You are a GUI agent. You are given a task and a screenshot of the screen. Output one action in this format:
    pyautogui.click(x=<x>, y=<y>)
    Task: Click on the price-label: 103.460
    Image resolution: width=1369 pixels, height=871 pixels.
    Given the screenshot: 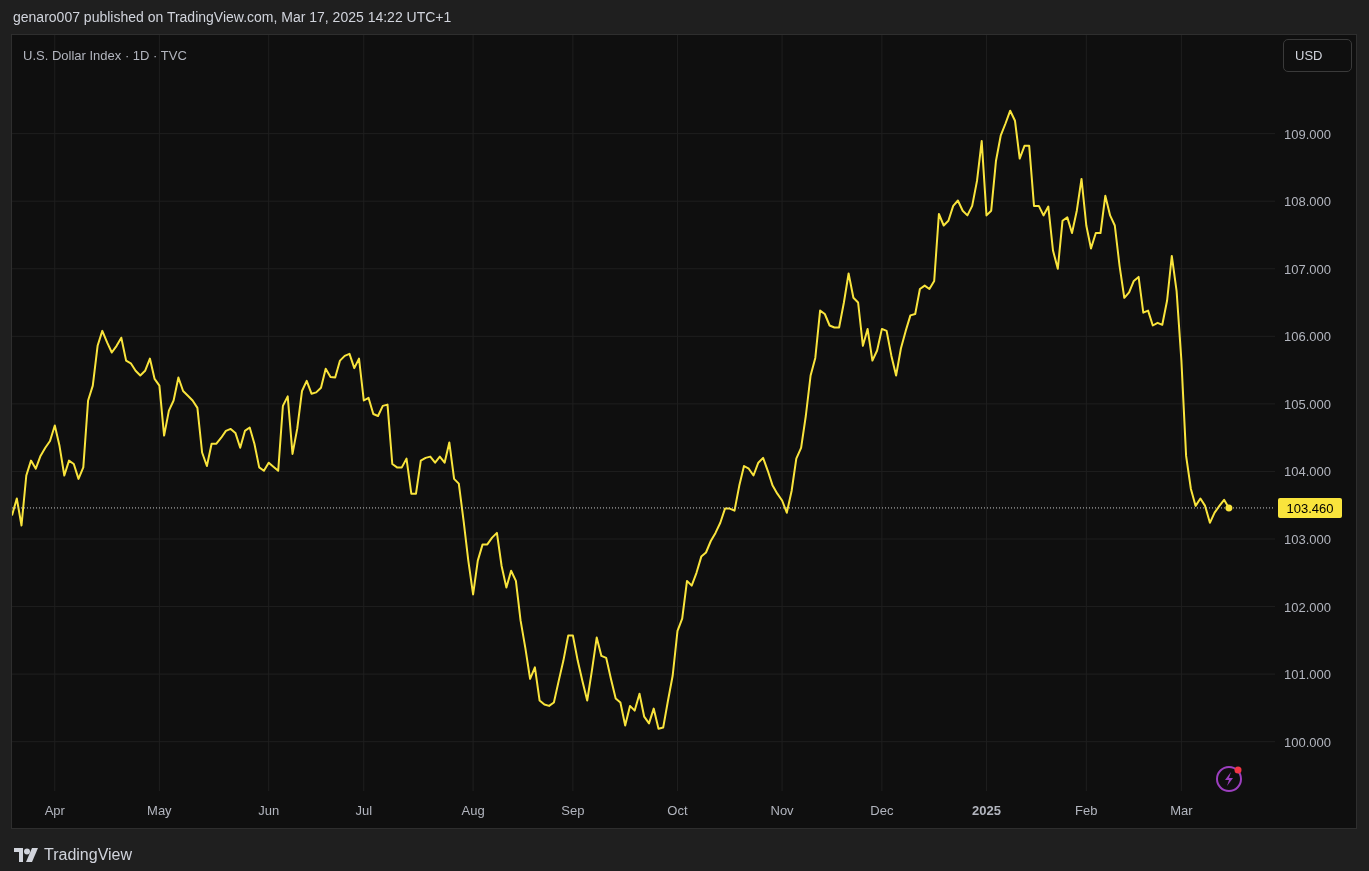 What is the action you would take?
    pyautogui.click(x=1310, y=507)
    